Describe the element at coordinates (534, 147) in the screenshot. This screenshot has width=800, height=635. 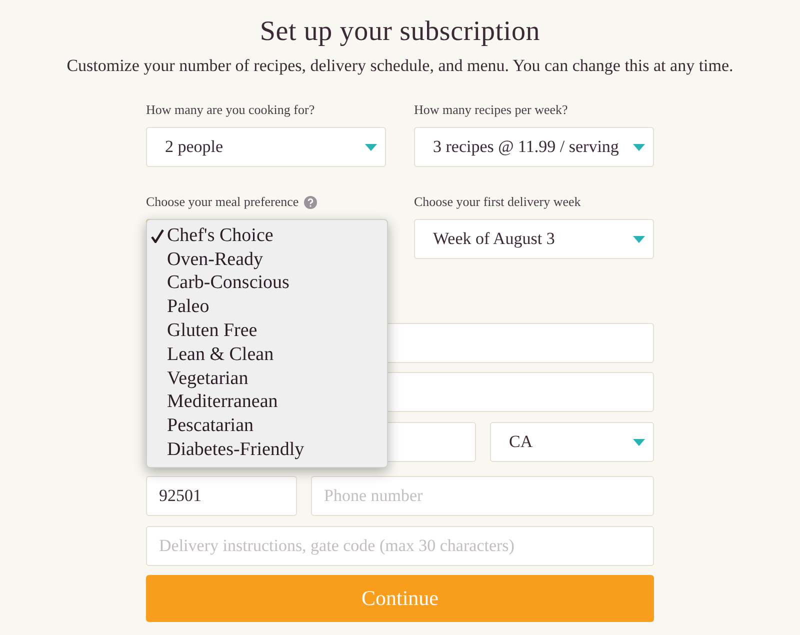
I see `dropdown: 3 recipes @ 11.99 / serving` at that location.